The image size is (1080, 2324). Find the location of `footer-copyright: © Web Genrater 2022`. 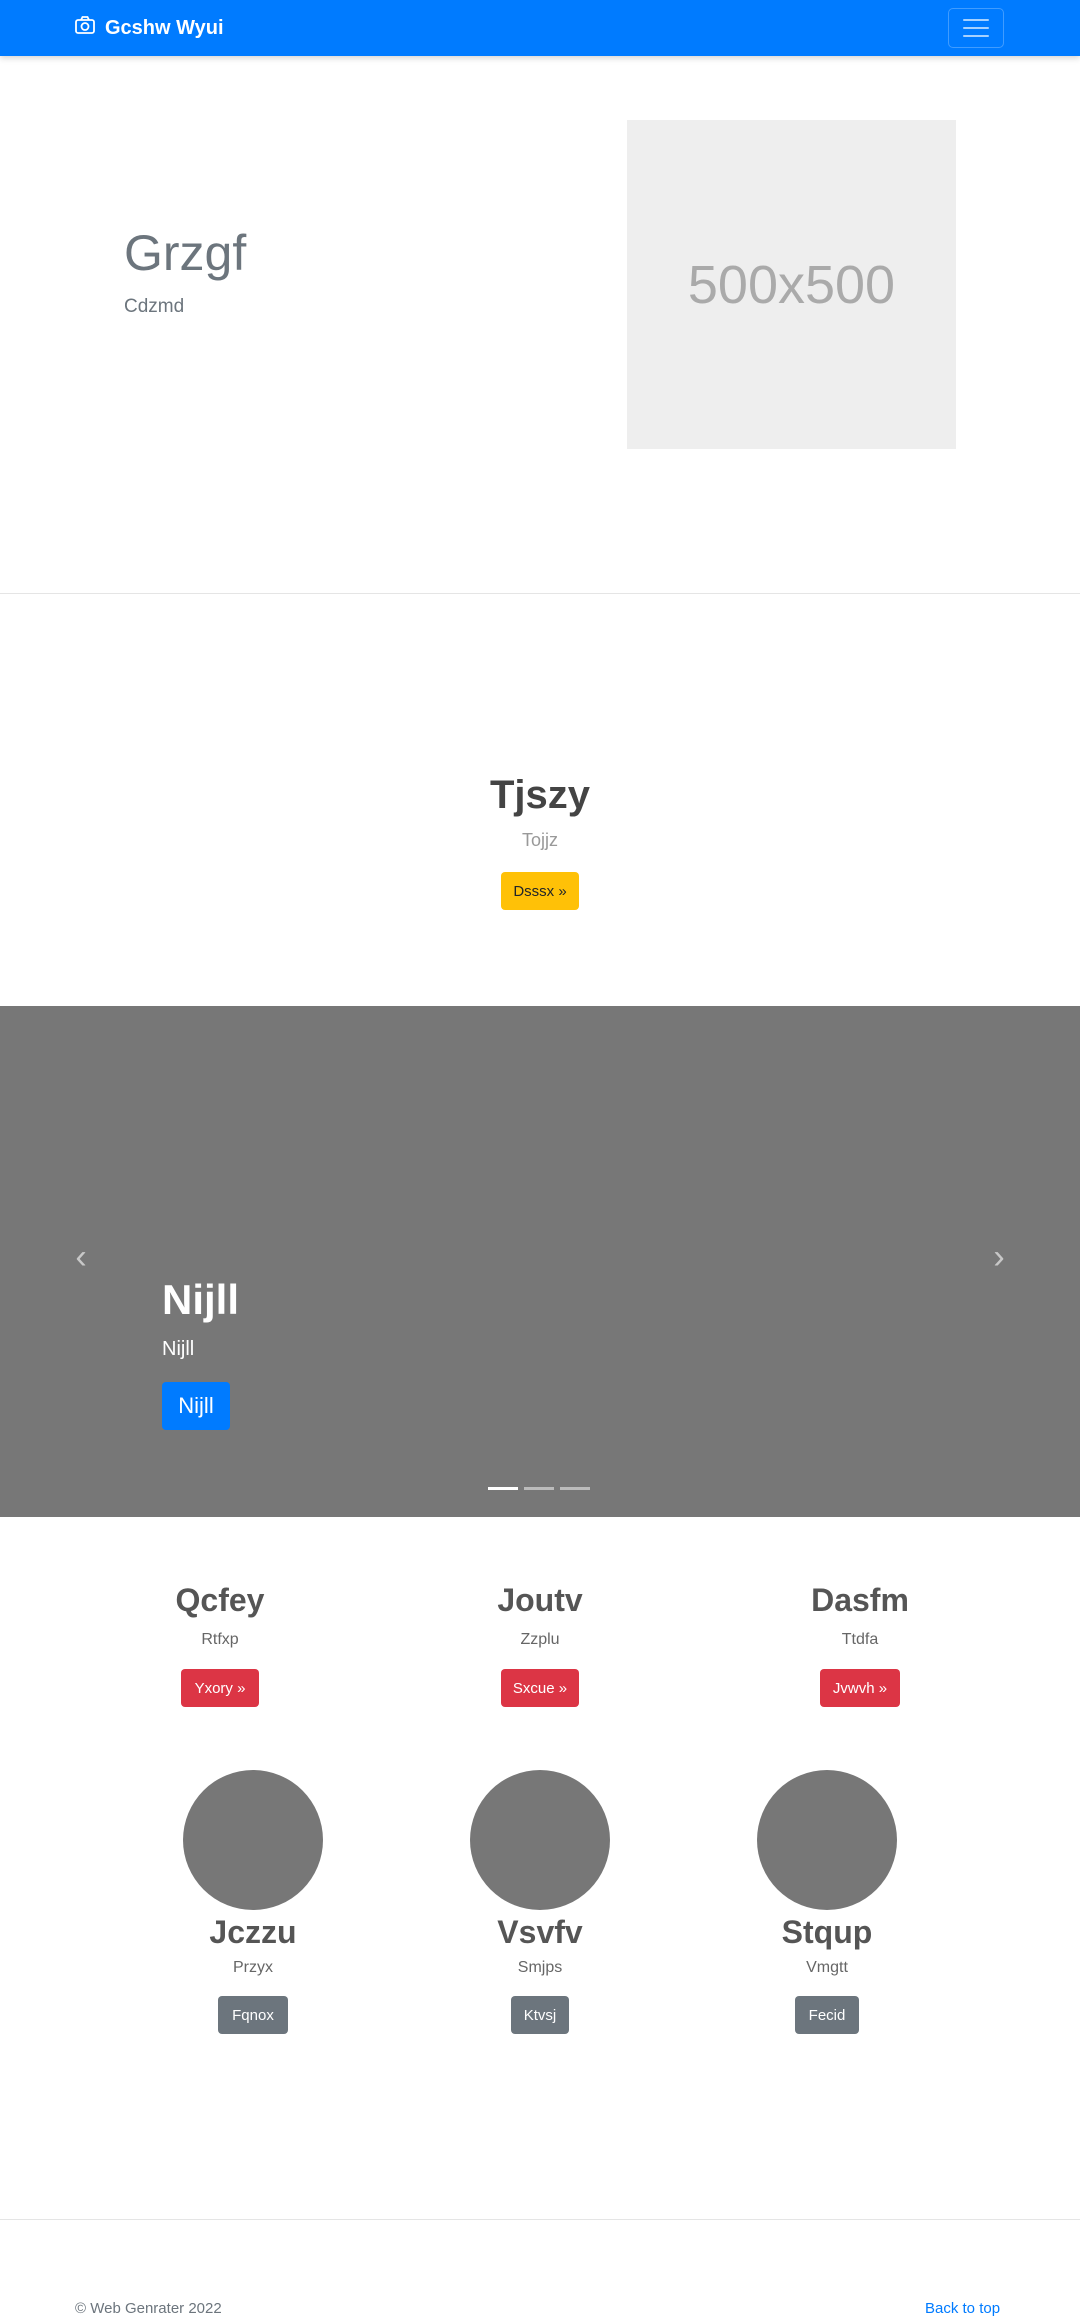

footer-copyright: © Web Genrater 2022 is located at coordinates (148, 2308).